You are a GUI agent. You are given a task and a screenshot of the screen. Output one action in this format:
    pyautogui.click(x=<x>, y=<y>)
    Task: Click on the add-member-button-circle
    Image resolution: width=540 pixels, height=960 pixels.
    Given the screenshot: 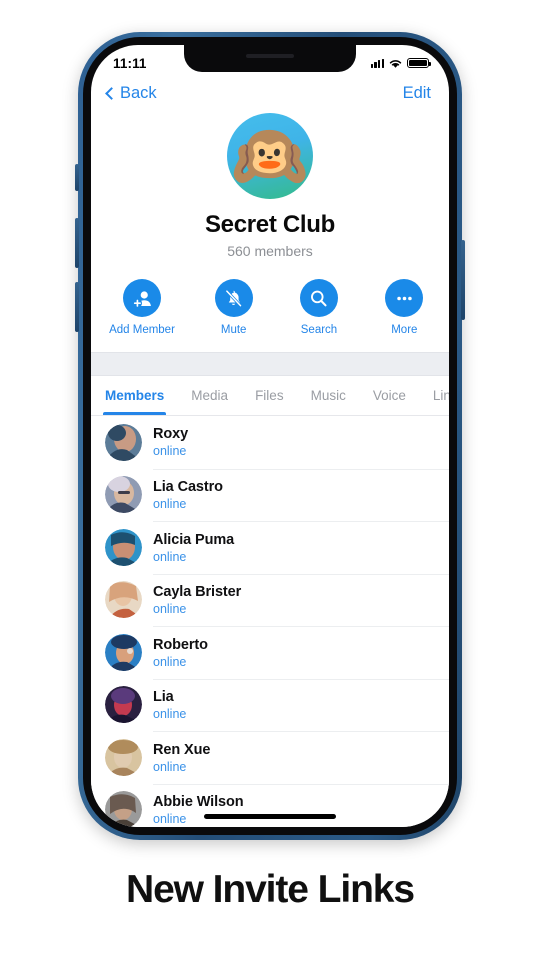 What is the action you would take?
    pyautogui.click(x=142, y=298)
    